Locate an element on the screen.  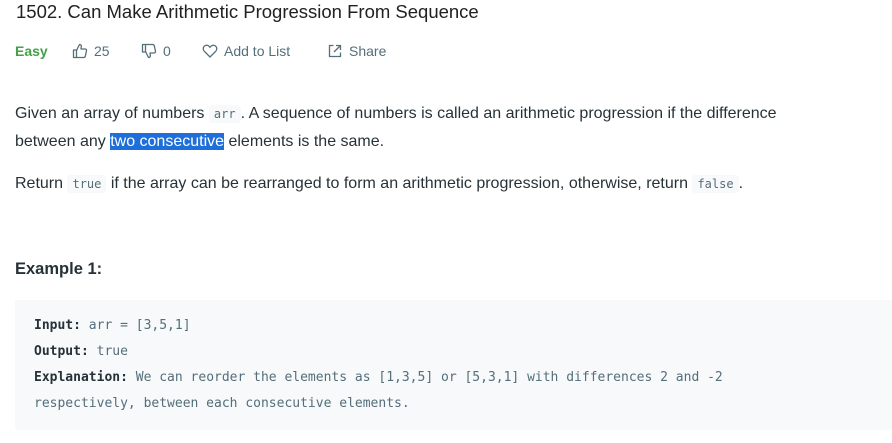
dislike-button: 0 is located at coordinates (156, 51).